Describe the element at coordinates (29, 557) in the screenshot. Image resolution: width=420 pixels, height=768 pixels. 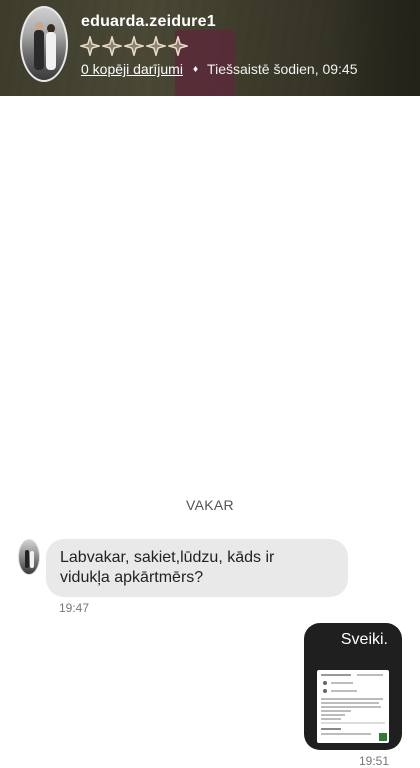
I see `sender-avatar` at that location.